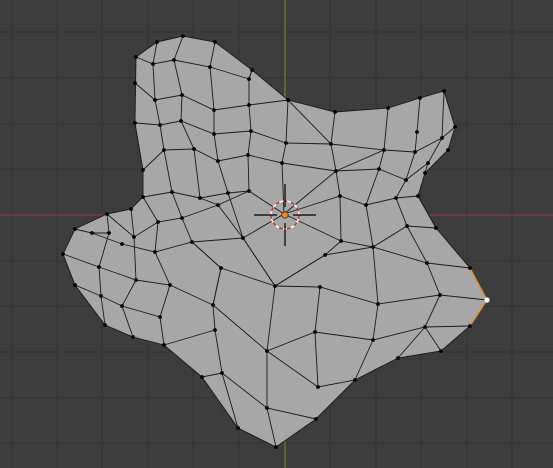  I want to click on selected-vertex, so click(487, 300).